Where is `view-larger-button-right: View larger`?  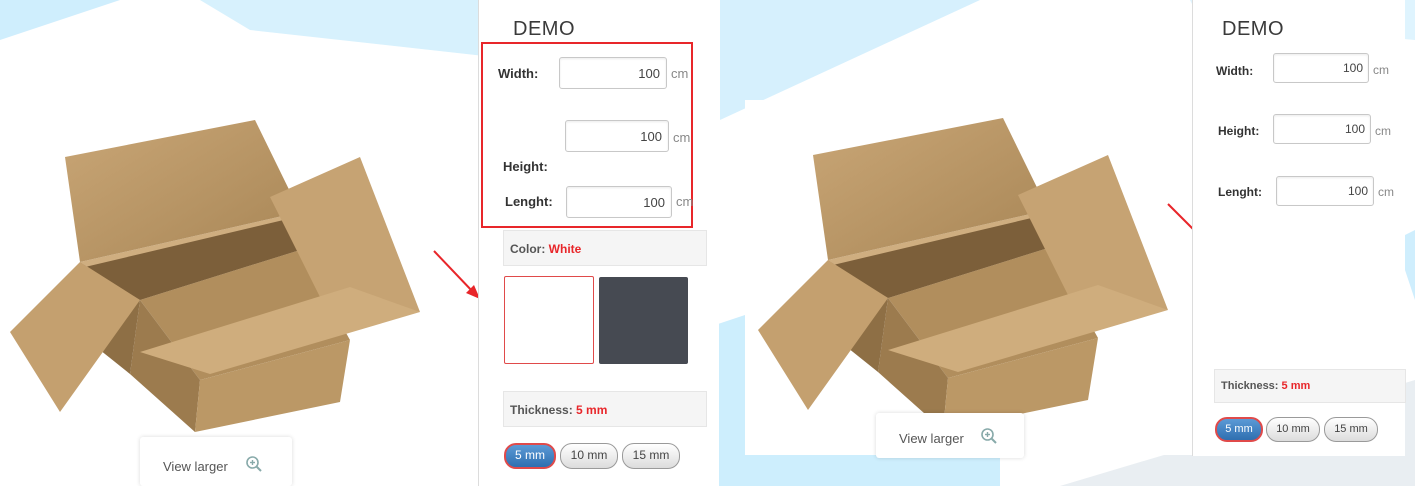
view-larger-button-right: View larger is located at coordinates (950, 435).